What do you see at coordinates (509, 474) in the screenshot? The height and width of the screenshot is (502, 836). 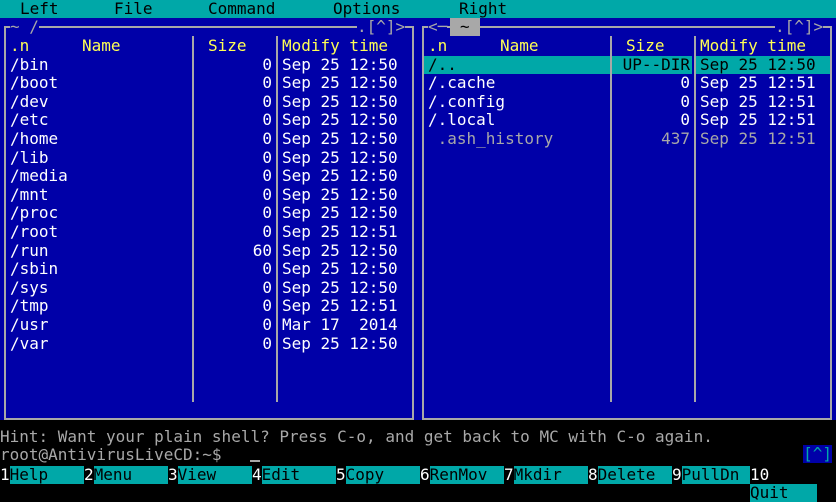 I see `fkey-number: 7` at bounding box center [509, 474].